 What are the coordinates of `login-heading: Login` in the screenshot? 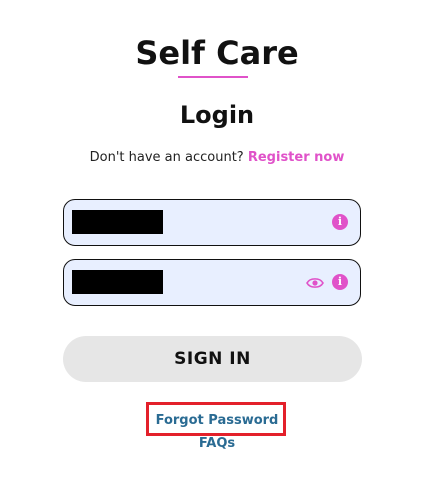 It's located at (217, 115).